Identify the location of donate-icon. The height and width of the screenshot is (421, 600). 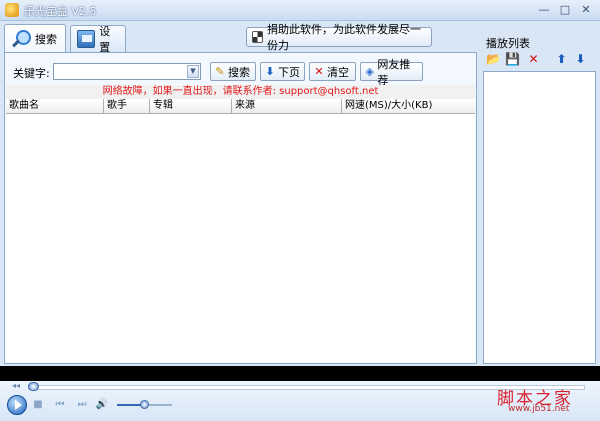
(258, 37).